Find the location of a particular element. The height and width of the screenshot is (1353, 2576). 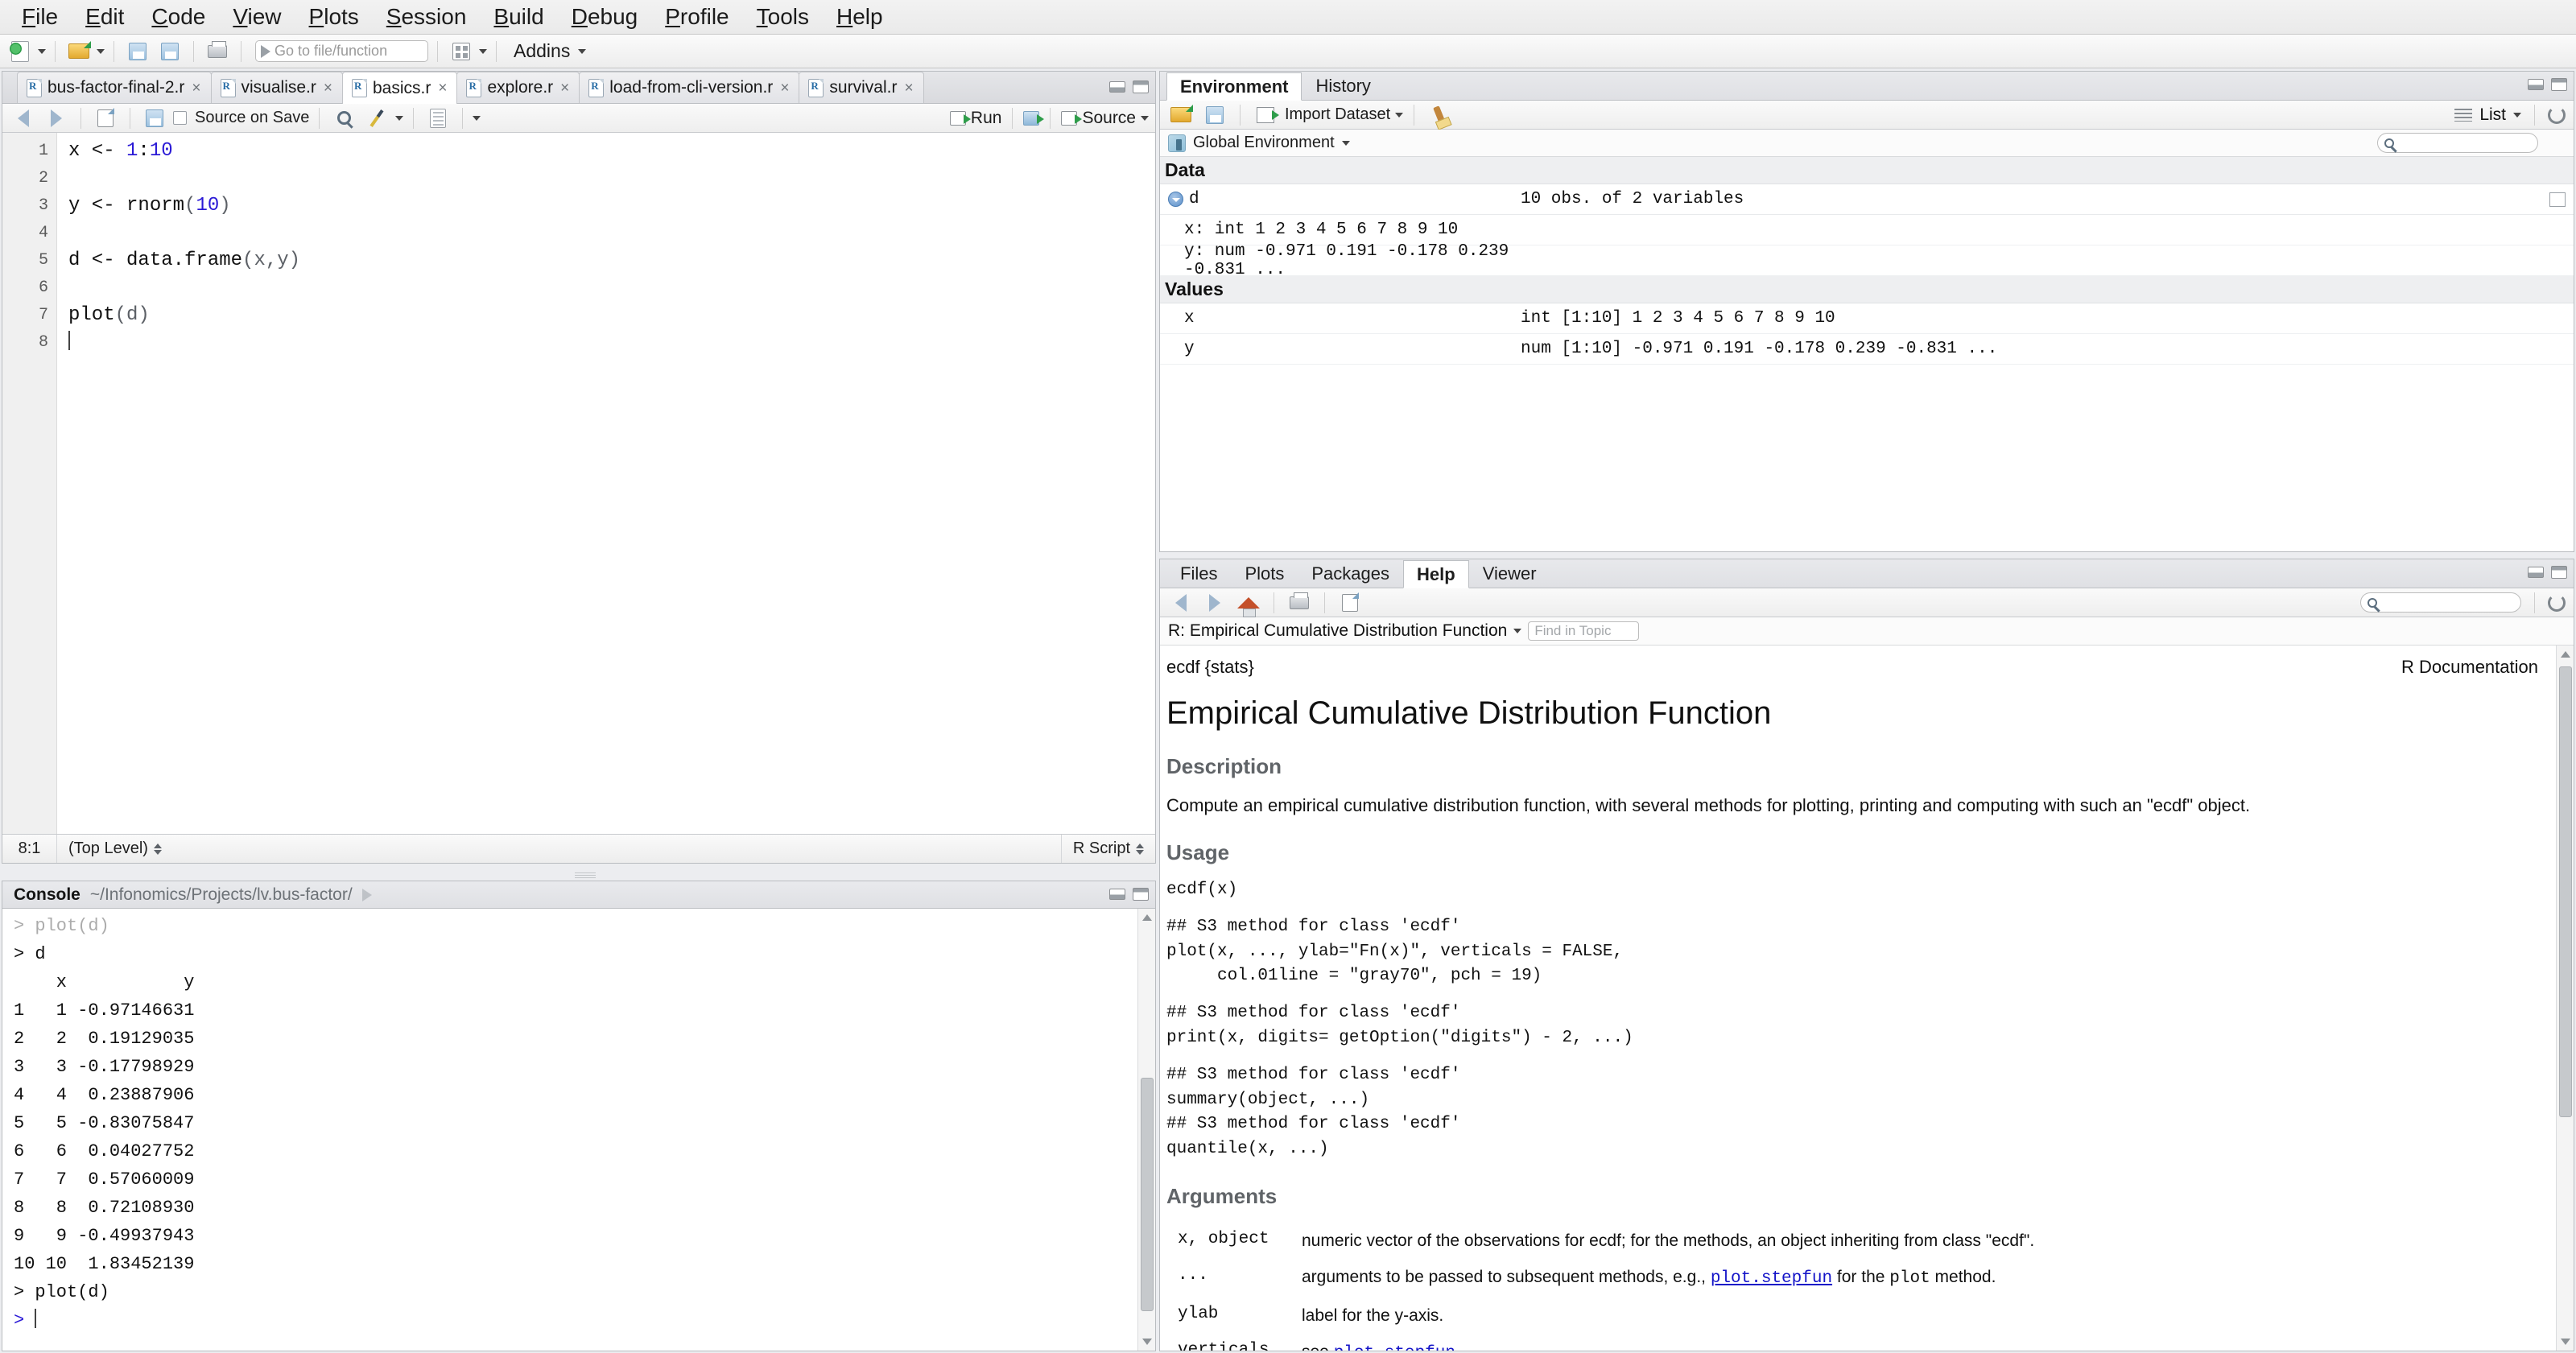

source-console-splitter is located at coordinates (585, 875).